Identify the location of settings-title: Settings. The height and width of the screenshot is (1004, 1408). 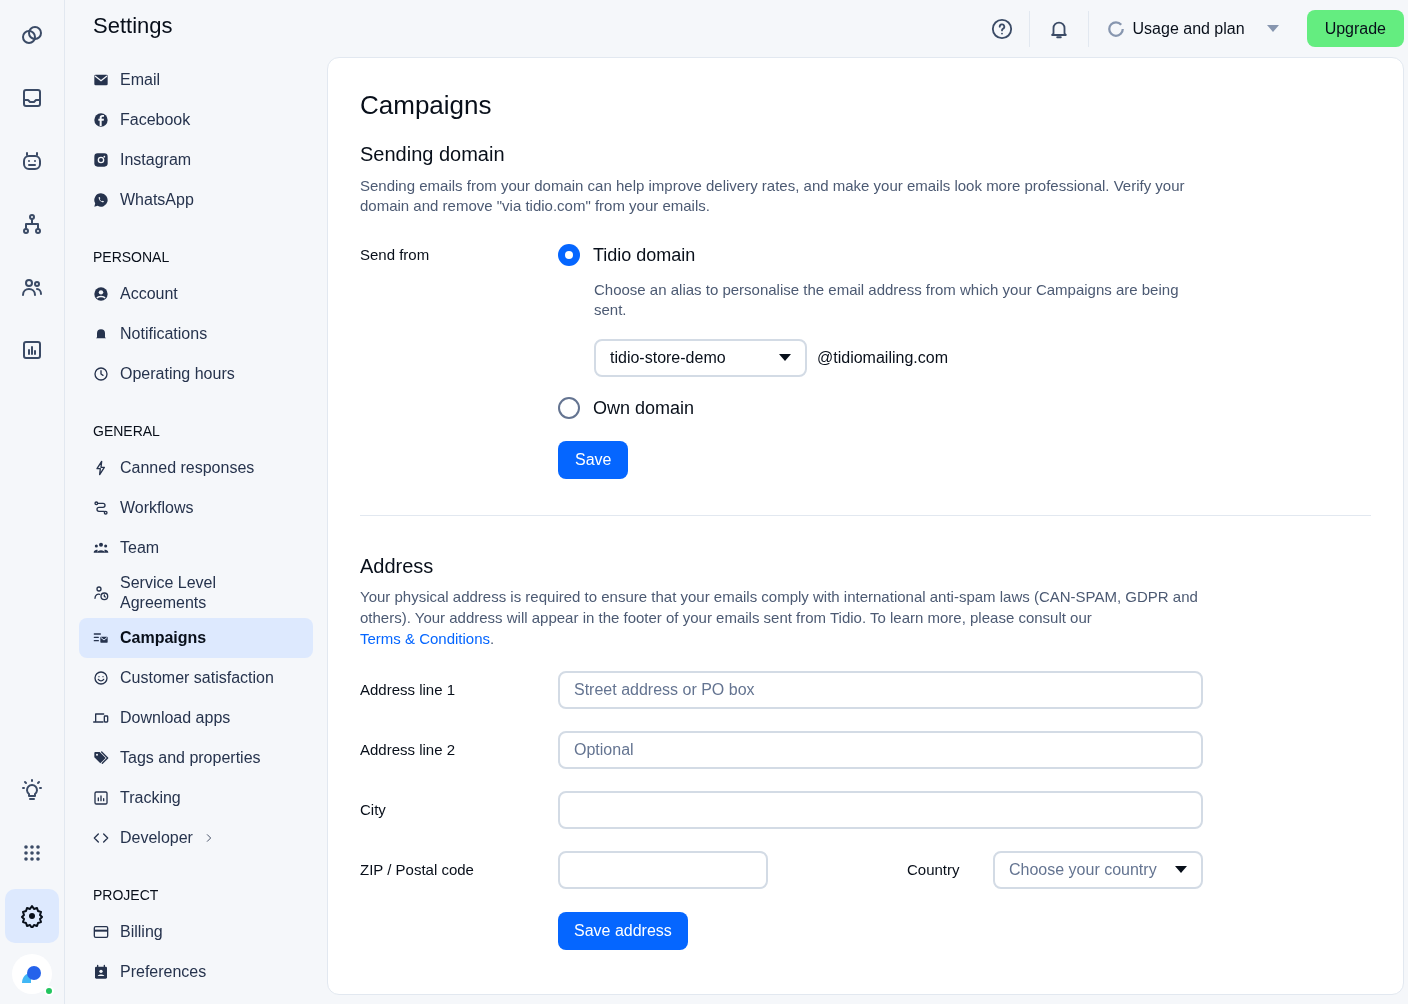
(132, 25).